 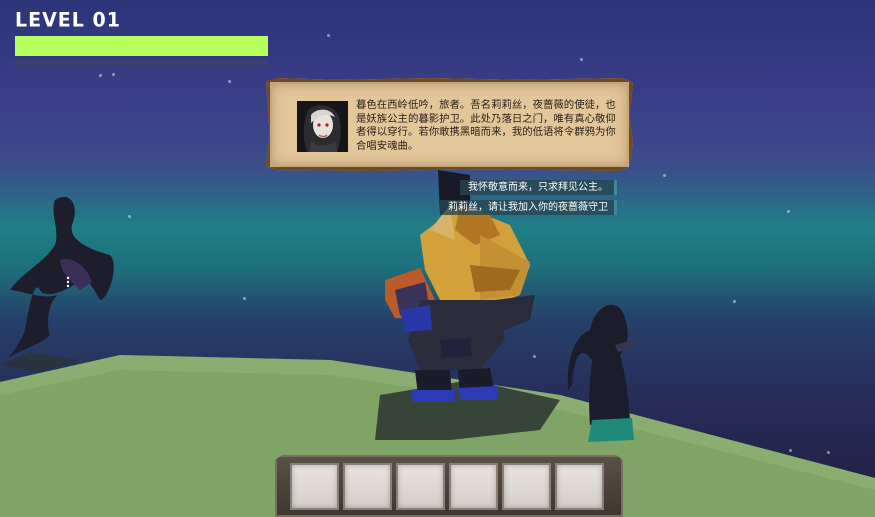 I want to click on npc-portrait, so click(x=322, y=126).